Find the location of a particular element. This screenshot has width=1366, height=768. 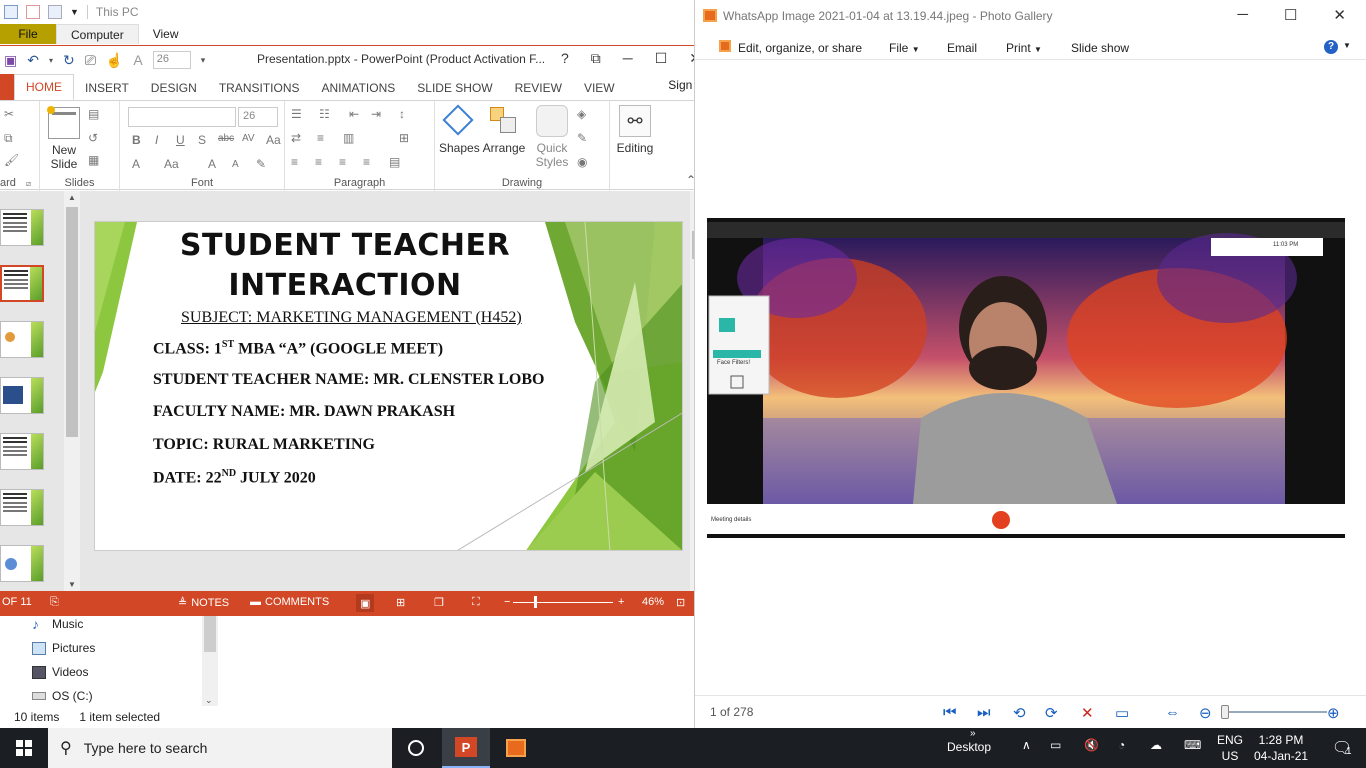

columns-icon: ▥ is located at coordinates (348, 138).